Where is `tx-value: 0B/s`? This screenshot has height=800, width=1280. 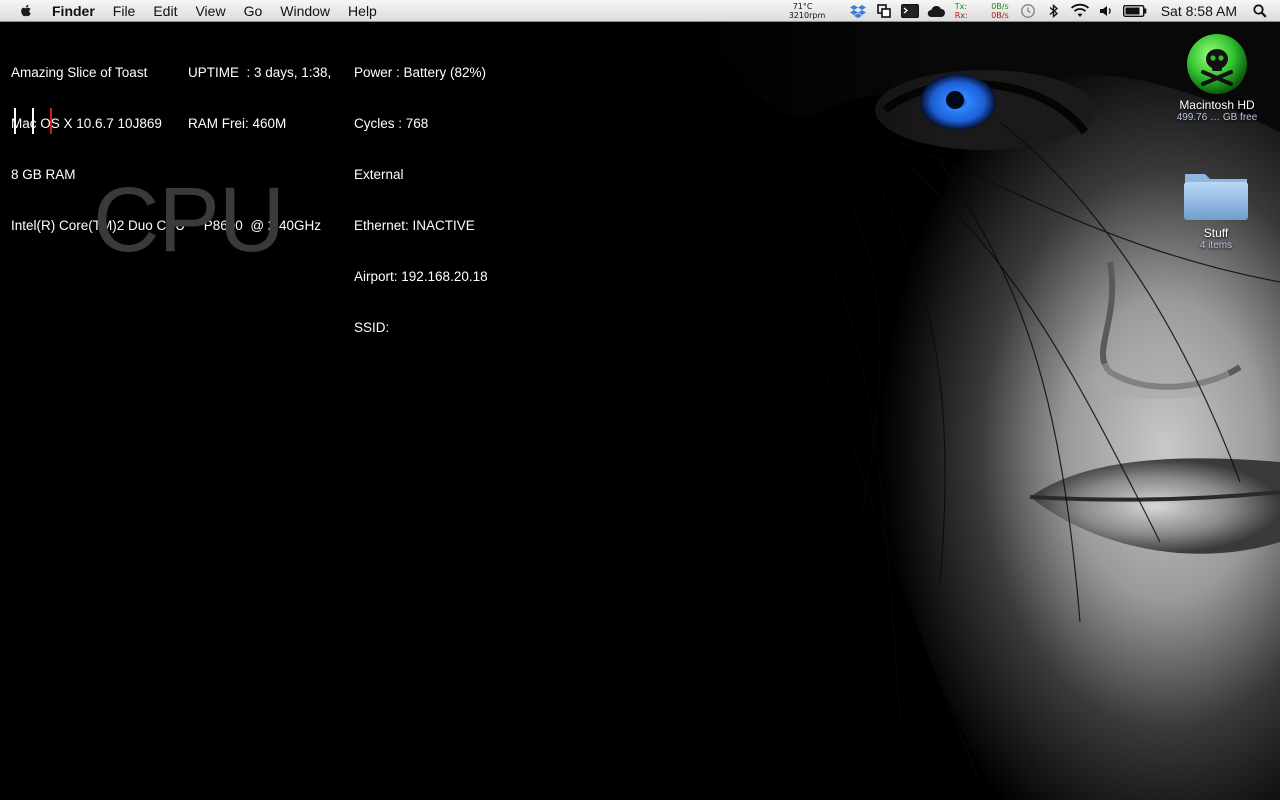 tx-value: 0B/s is located at coordinates (1000, 6).